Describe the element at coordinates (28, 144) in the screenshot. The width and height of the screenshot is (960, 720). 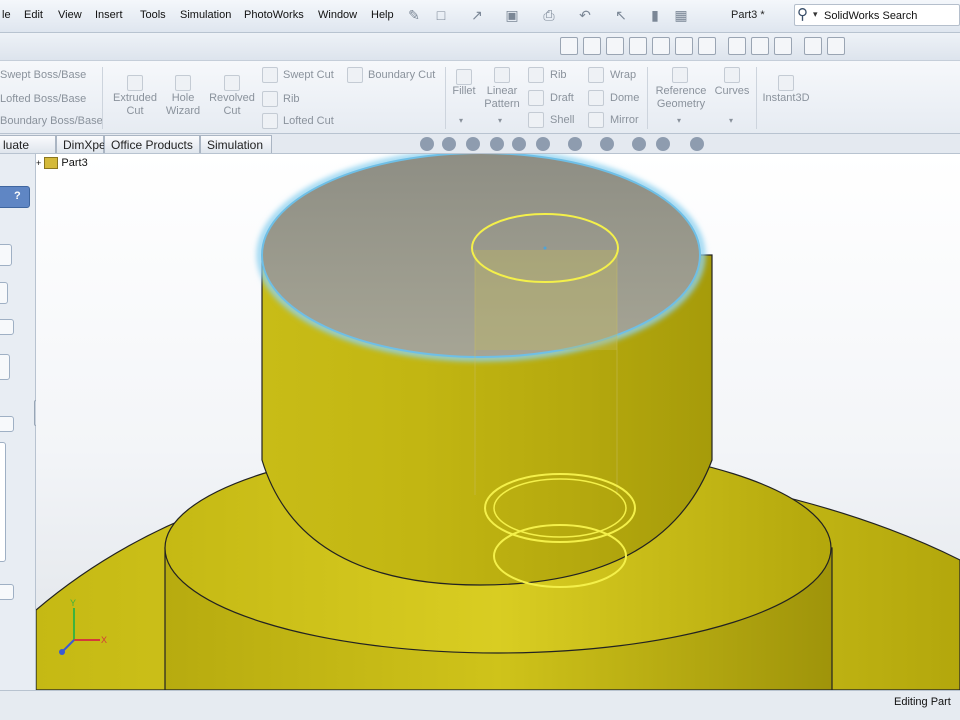
I see `tab-evaluate: luate` at that location.